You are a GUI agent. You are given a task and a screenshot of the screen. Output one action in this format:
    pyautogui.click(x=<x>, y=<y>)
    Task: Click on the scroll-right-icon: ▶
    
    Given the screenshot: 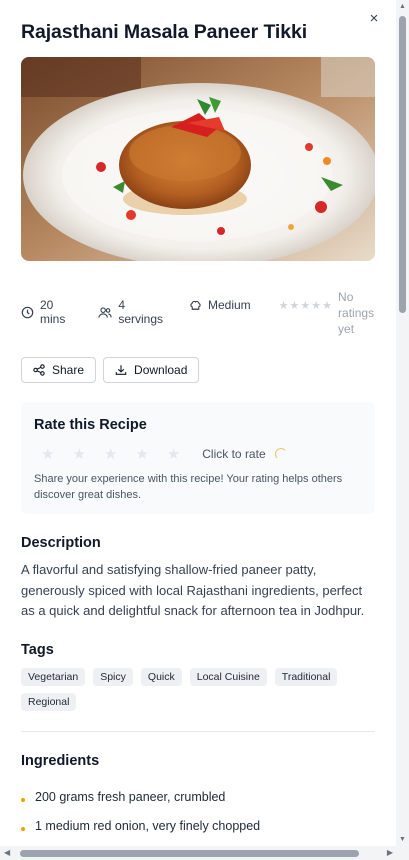 What is the action you would take?
    pyautogui.click(x=390, y=852)
    